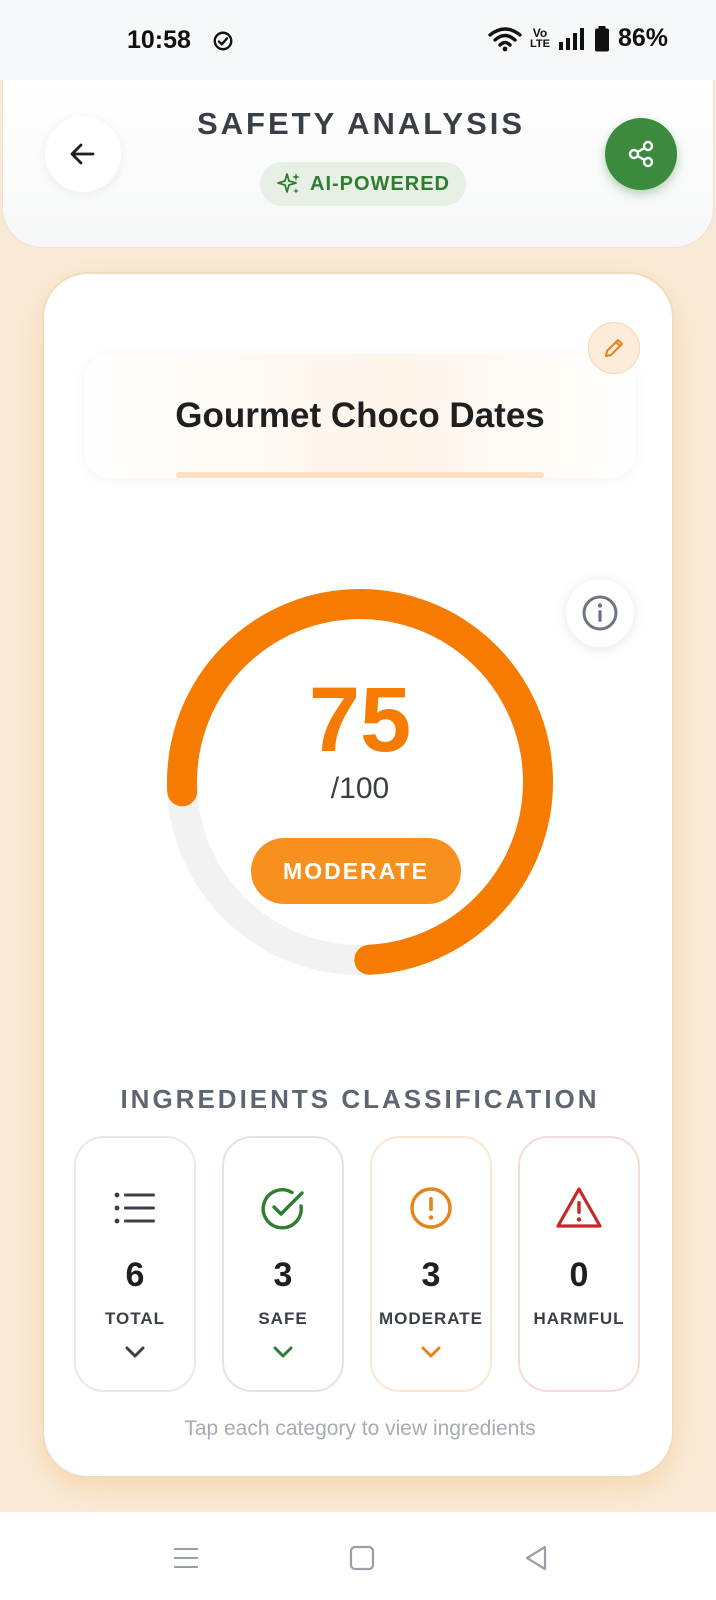 The width and height of the screenshot is (716, 1600). I want to click on total-label: TOTAL, so click(135, 1318).